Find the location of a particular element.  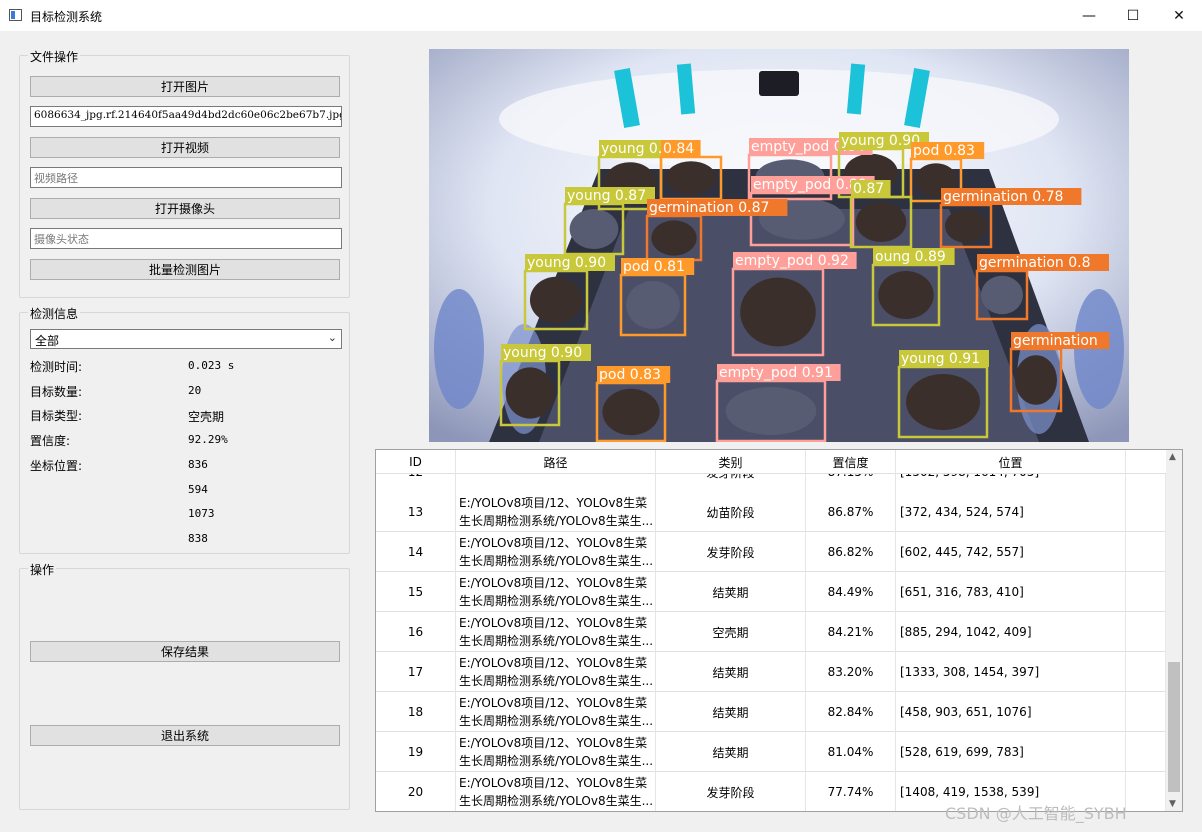

save-result-button: 保存结果 is located at coordinates (185, 651).